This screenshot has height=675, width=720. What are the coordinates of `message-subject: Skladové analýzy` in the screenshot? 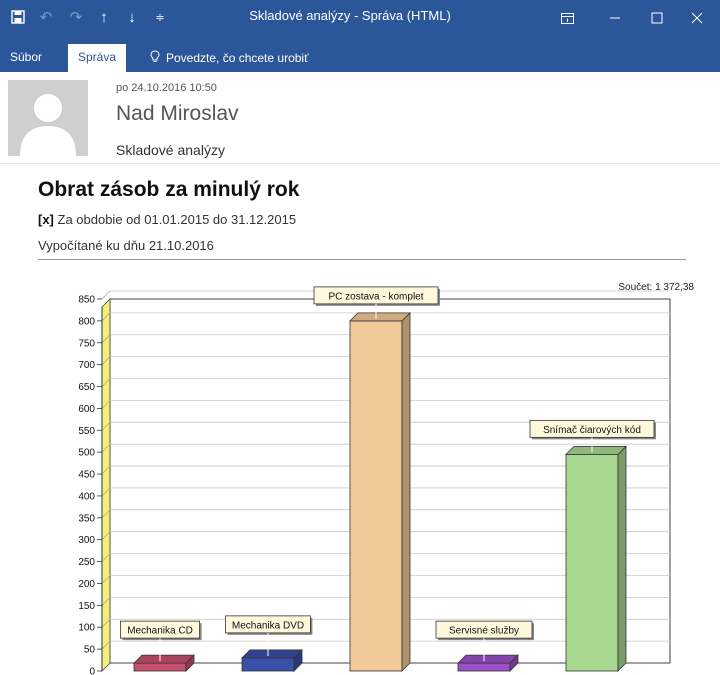 It's located at (170, 150).